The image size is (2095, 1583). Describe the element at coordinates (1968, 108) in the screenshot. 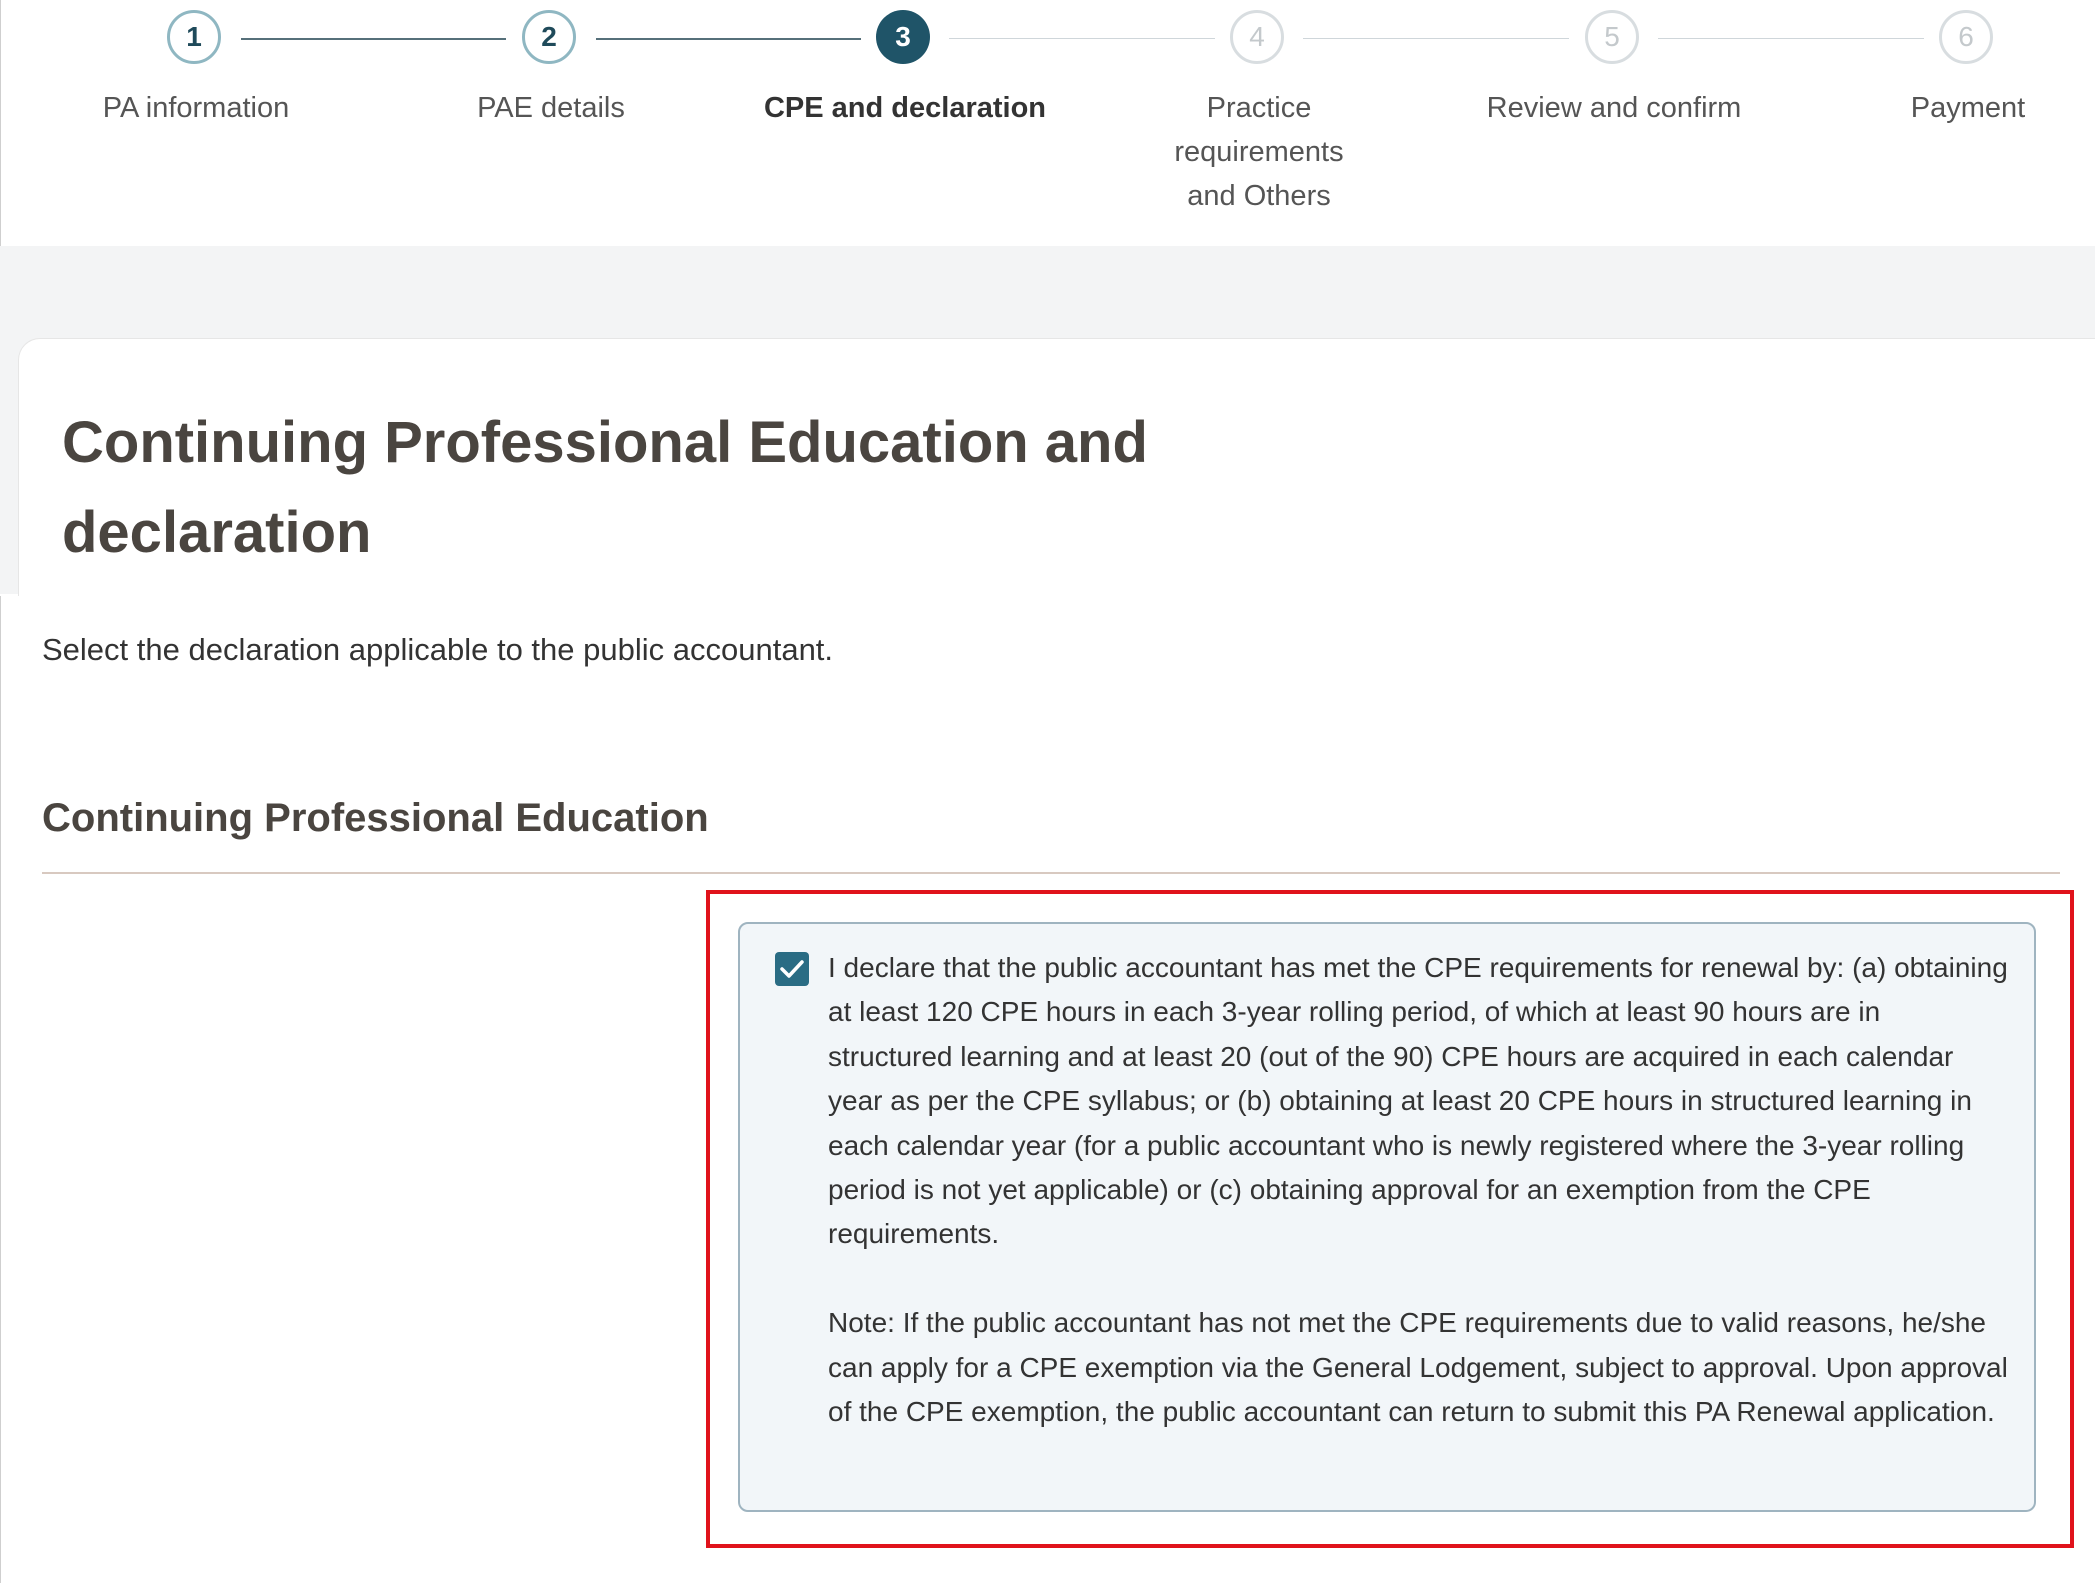

I see `step-label-payment: Payment` at that location.